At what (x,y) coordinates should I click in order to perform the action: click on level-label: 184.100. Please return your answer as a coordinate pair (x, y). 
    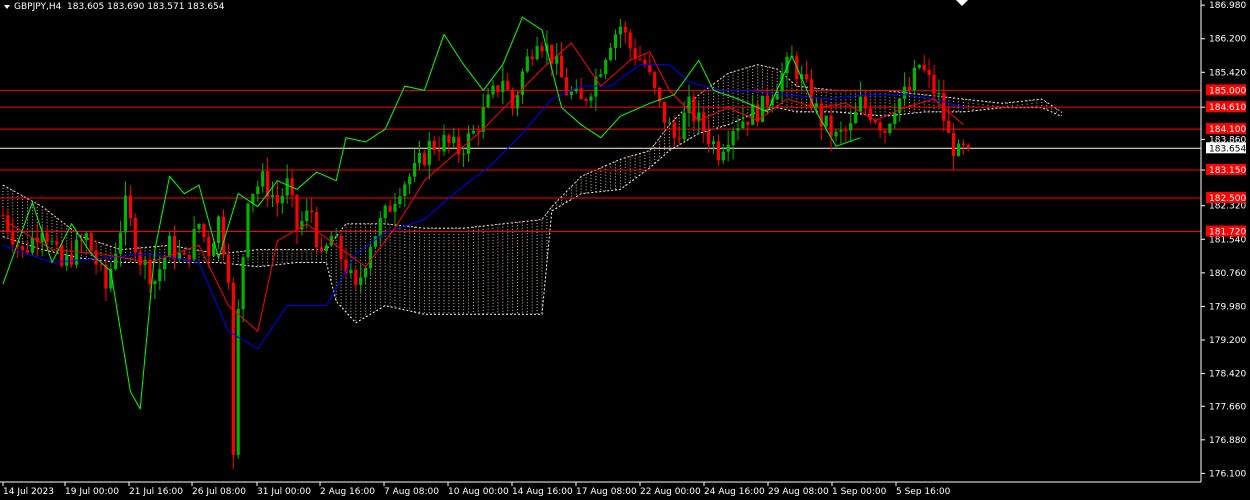
    Looking at the image, I should click on (1227, 130).